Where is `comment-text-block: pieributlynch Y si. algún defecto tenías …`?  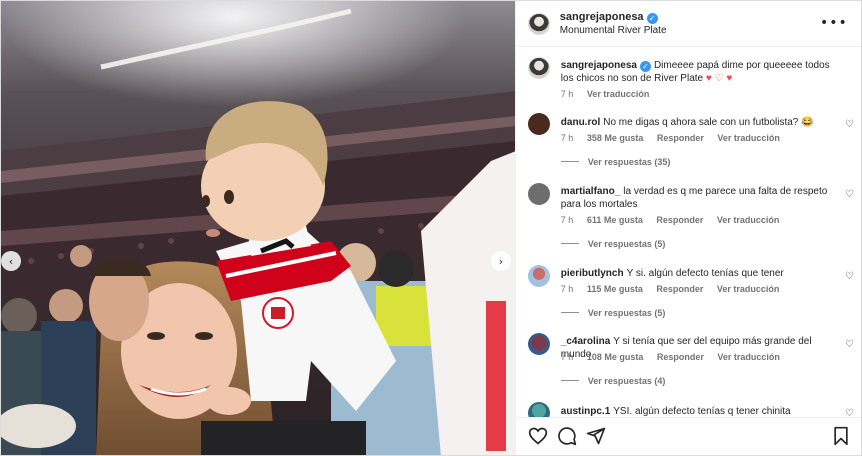
comment-text-block: pieributlynch Y si. algún defecto tenías … is located at coordinates (696, 273).